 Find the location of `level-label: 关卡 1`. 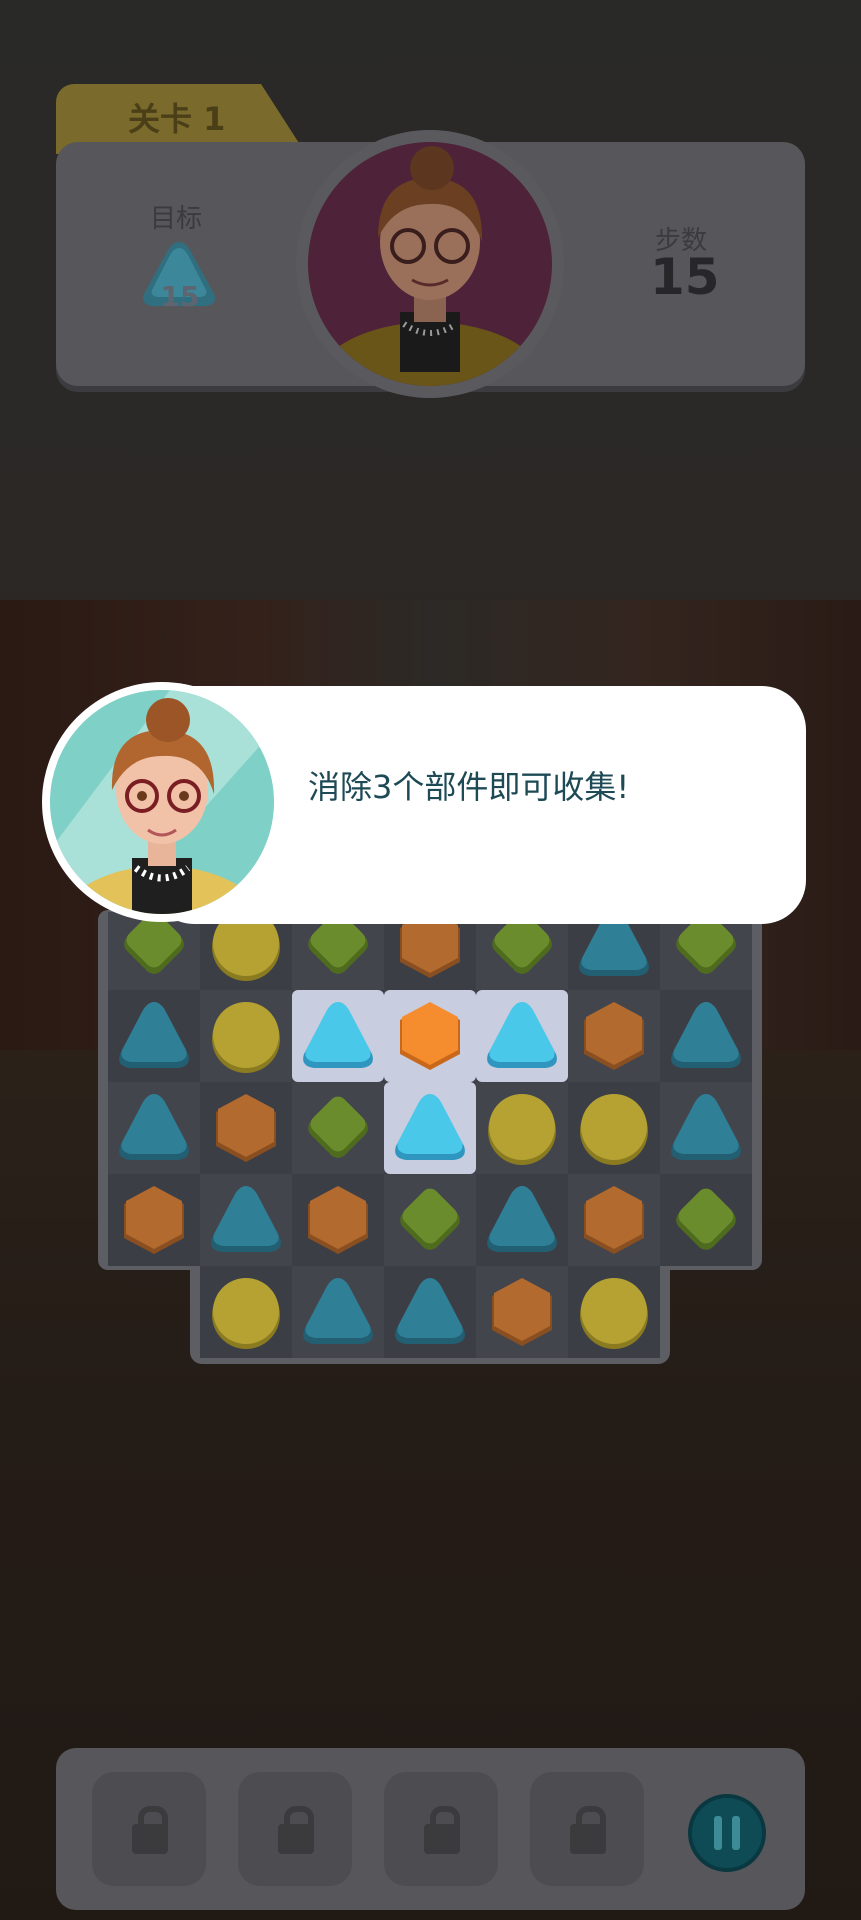

level-label: 关卡 1 is located at coordinates (177, 119).